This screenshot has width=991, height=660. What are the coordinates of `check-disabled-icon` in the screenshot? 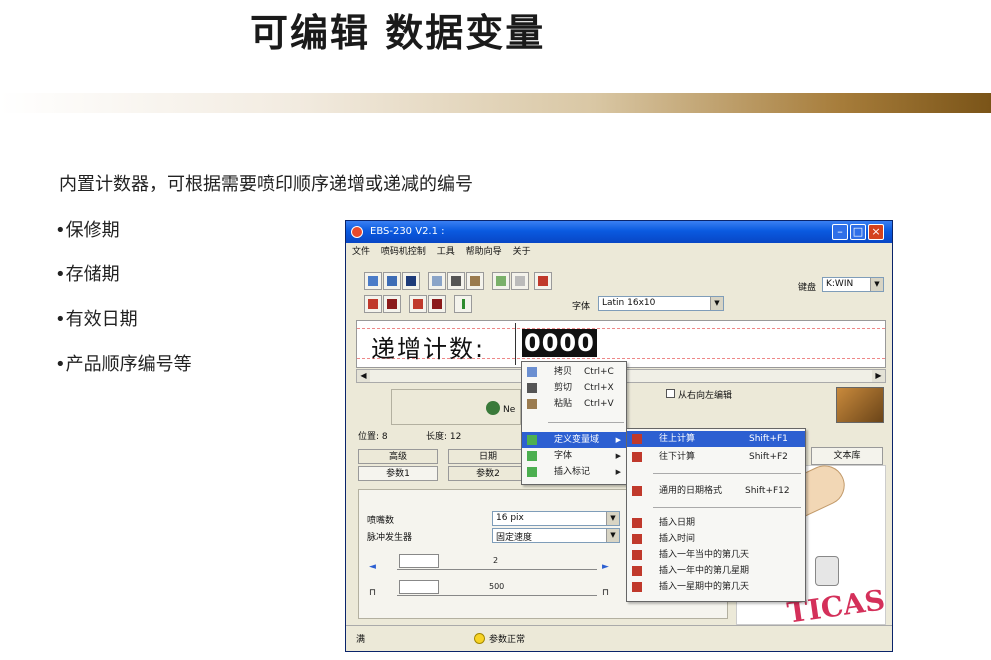 It's located at (520, 281).